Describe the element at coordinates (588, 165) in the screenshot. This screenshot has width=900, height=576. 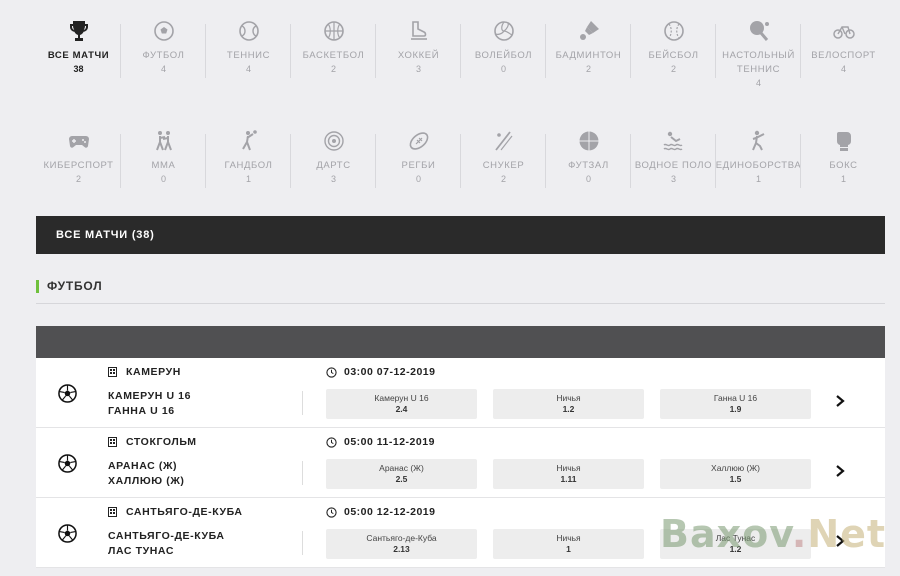
I see `sport-name: ФУТЗАЛ` at that location.